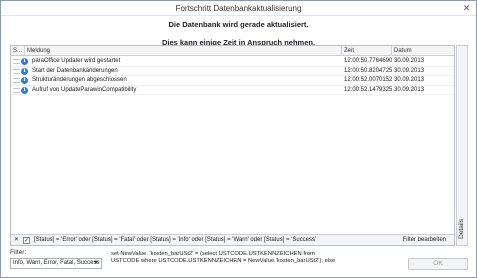 The image size is (477, 278). I want to click on close-icon: ✕, so click(466, 8).